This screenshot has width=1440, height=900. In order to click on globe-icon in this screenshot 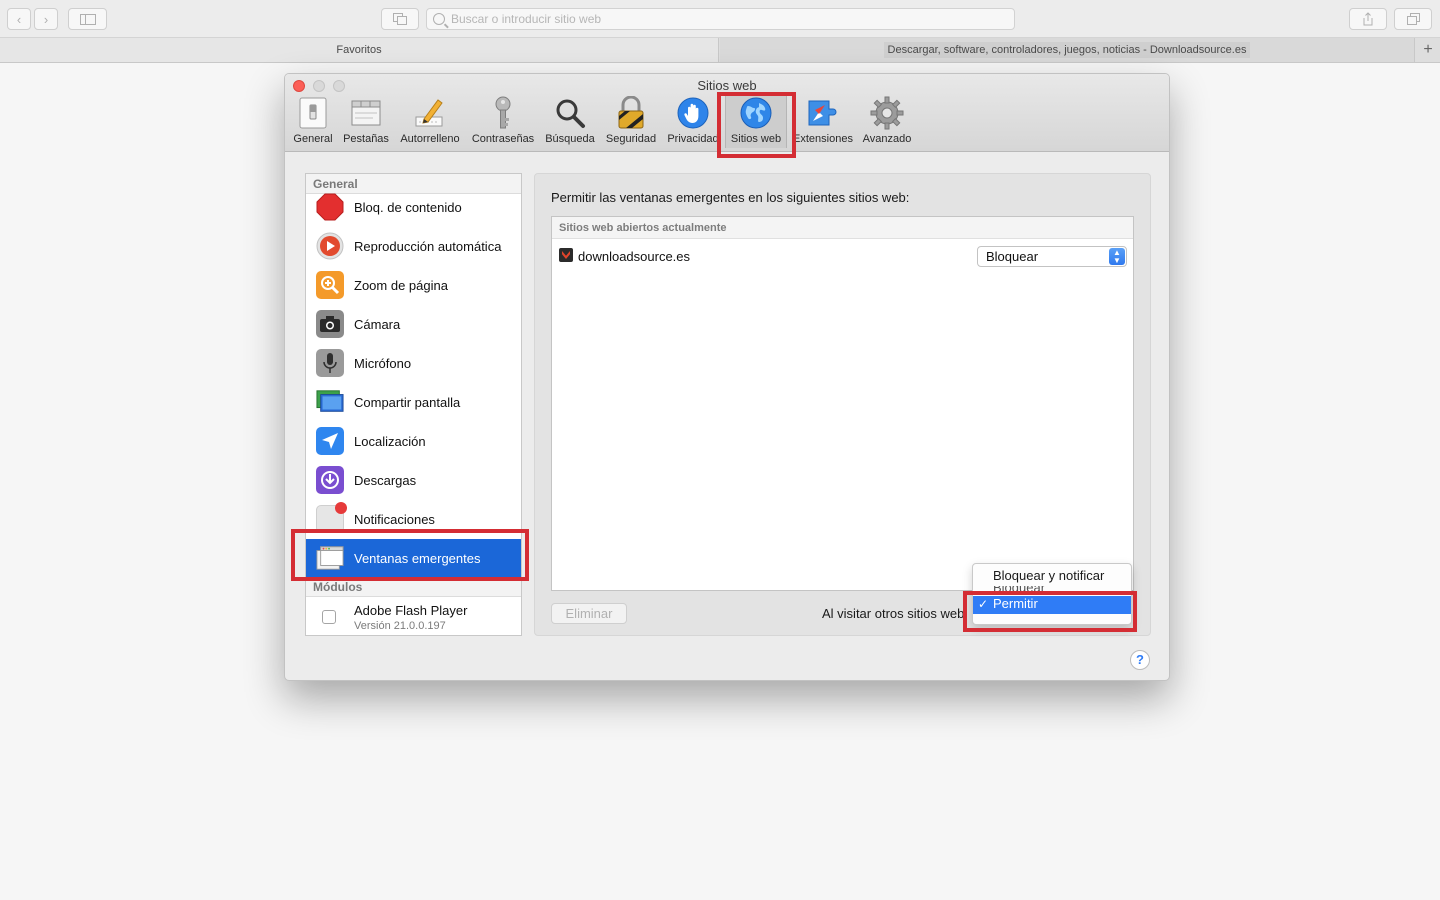, I will do `click(756, 113)`.